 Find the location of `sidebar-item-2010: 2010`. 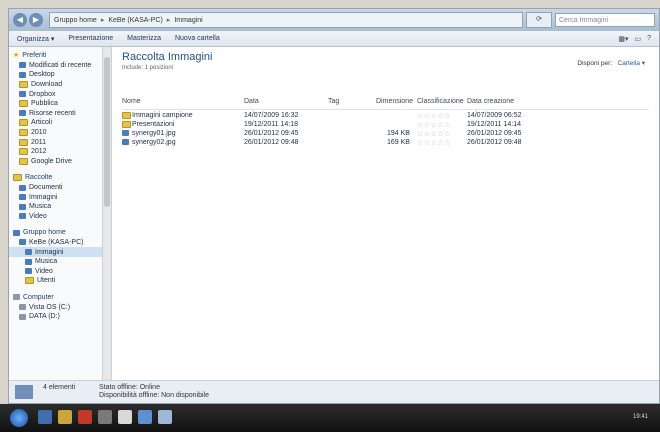

sidebar-item-2010: 2010 is located at coordinates (55, 133).